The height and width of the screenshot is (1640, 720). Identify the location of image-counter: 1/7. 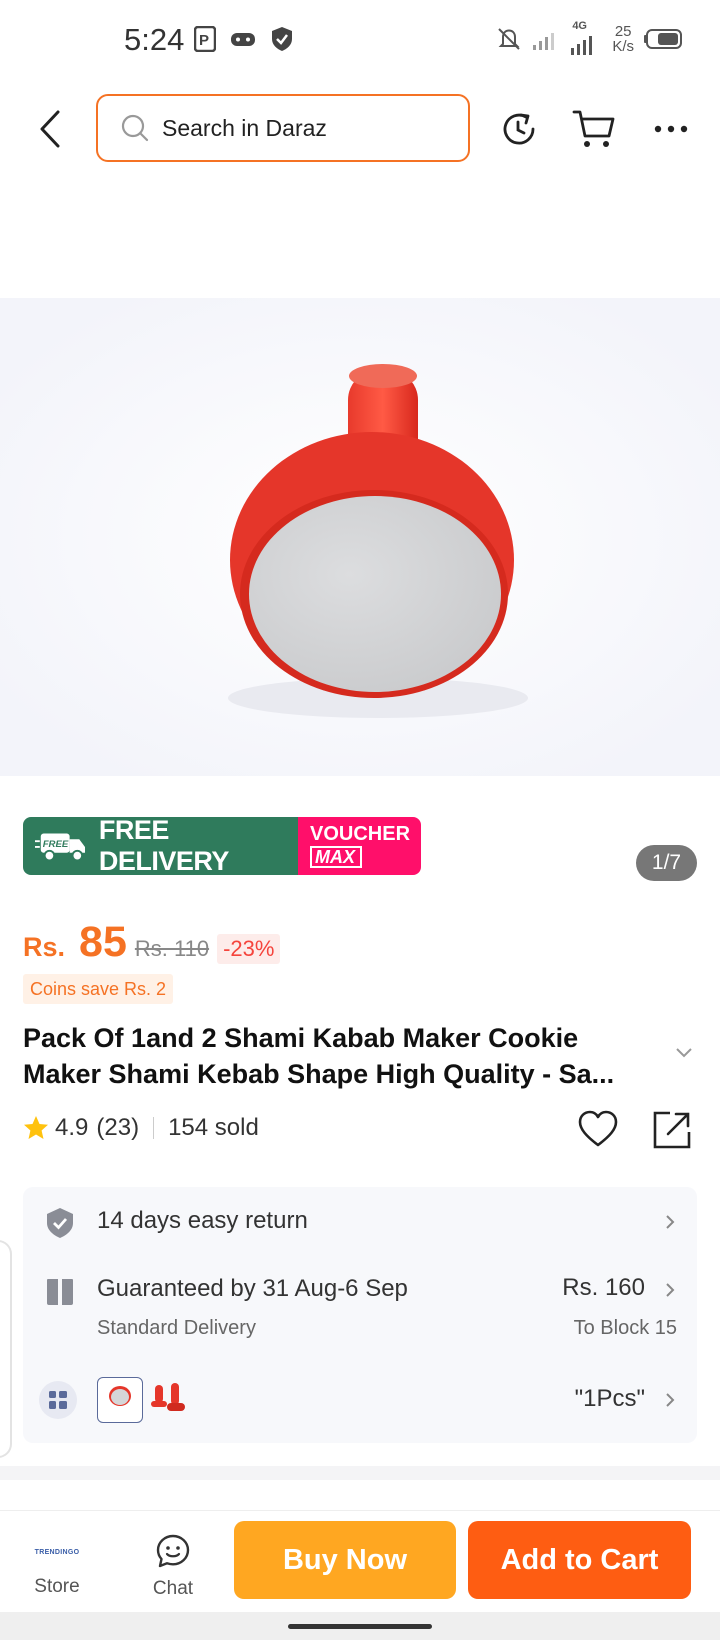
(666, 863).